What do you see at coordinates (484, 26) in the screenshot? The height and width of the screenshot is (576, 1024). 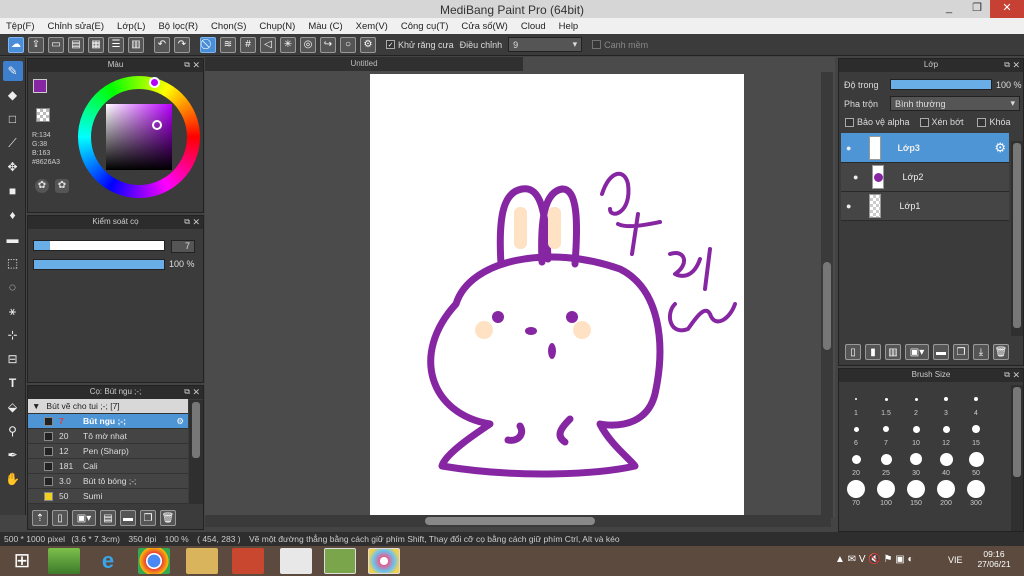 I see `menu-window: Cửa số(W)` at bounding box center [484, 26].